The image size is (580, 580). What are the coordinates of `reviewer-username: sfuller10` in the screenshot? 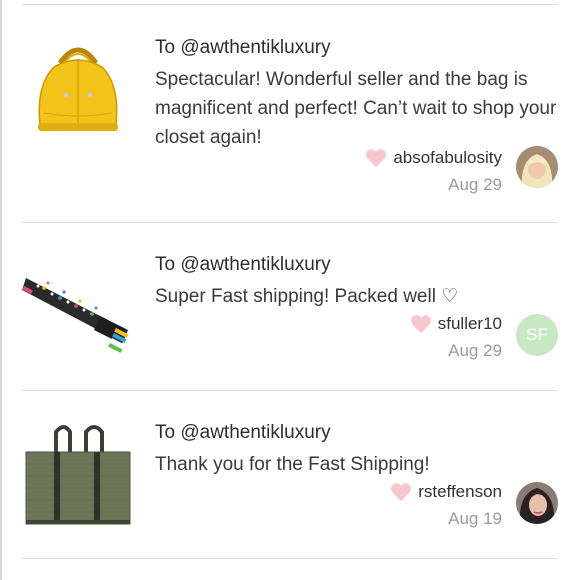 It's located at (470, 324).